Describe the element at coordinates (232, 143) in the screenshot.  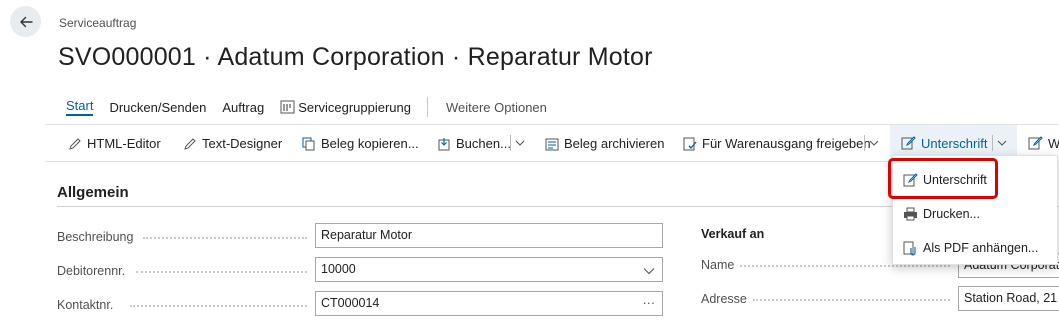
I see `text-designer-button: Text-Designer` at that location.